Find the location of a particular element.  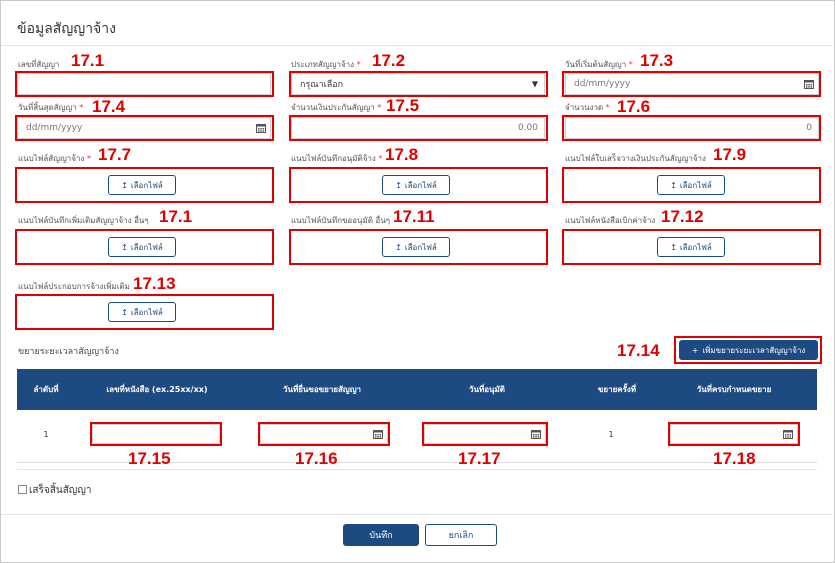

column-header: วันที่อนุมัติ is located at coordinates (487, 389).